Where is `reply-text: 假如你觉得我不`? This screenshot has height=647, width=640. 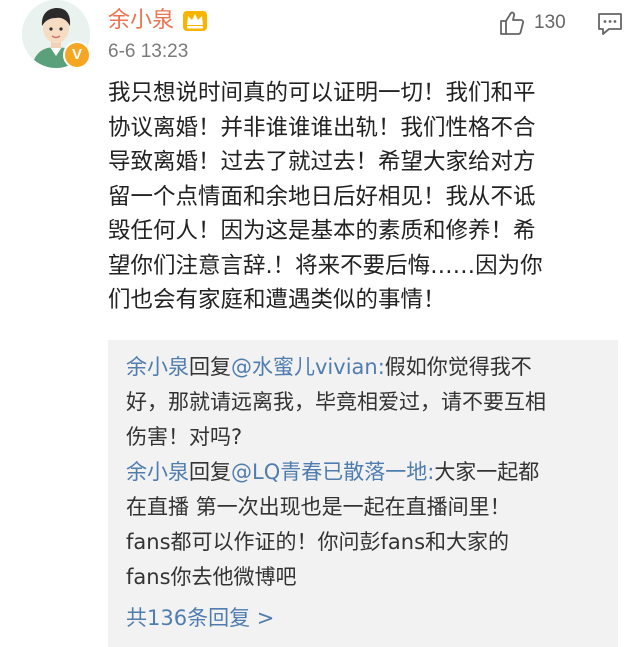 reply-text: 假如你觉得我不 is located at coordinates (458, 367).